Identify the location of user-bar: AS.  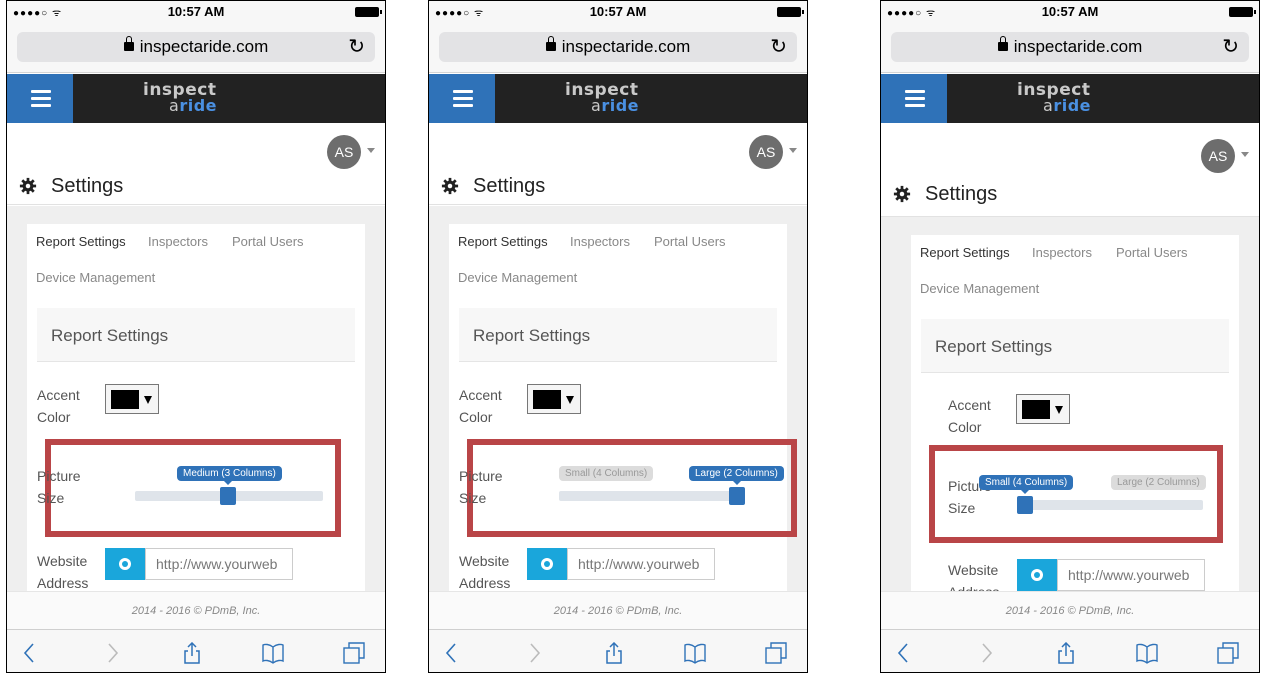
(196, 148).